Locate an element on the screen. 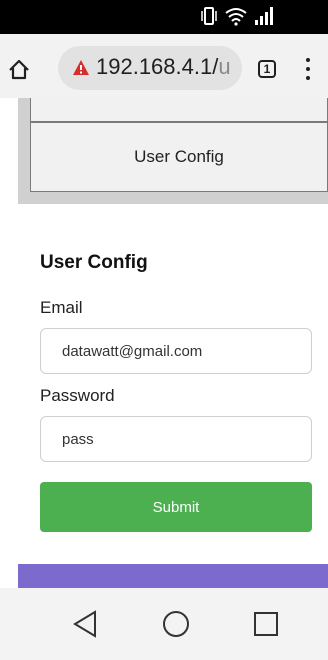 This screenshot has width=328, height=660. recents-button is located at coordinates (266, 624).